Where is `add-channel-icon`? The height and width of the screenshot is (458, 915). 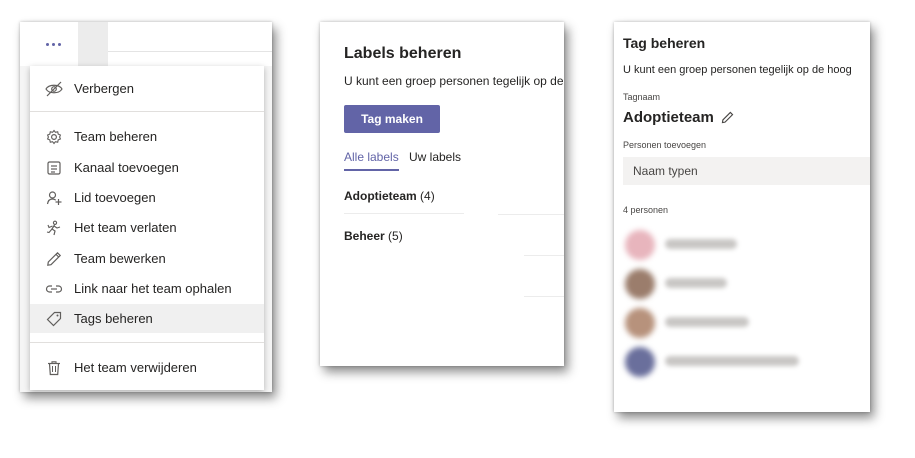 add-channel-icon is located at coordinates (54, 168).